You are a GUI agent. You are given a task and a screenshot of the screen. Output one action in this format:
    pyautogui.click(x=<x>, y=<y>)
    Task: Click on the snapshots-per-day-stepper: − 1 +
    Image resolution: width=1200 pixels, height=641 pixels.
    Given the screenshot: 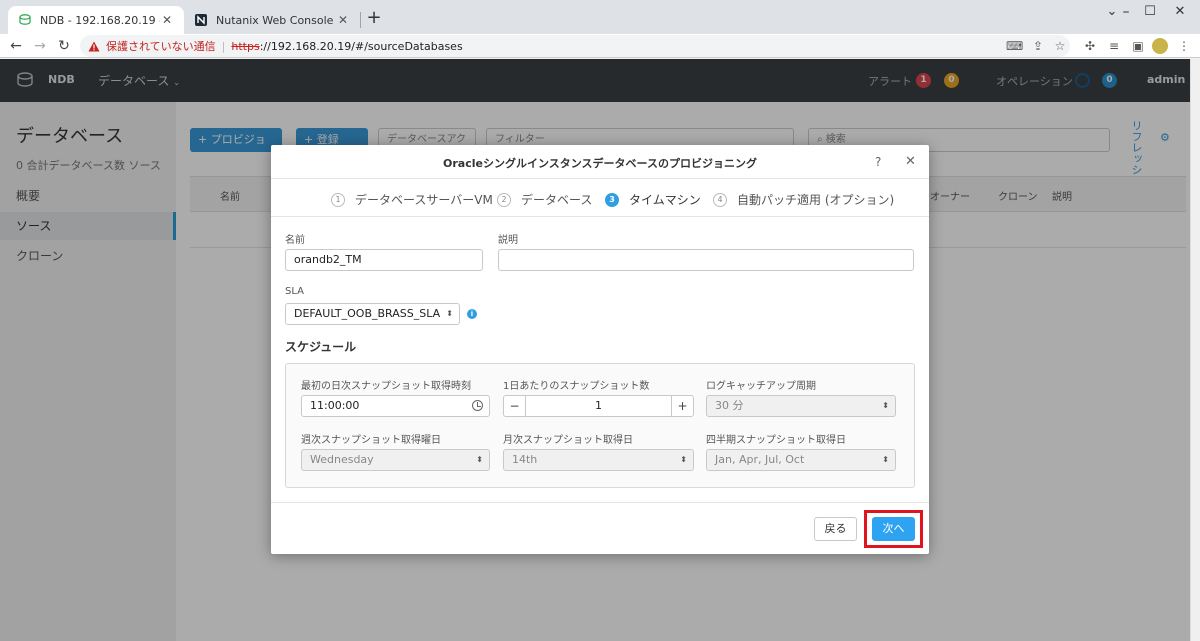 What is the action you would take?
    pyautogui.click(x=598, y=406)
    